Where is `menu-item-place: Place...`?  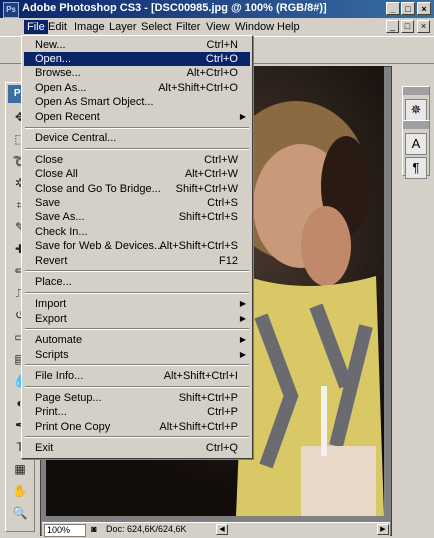
menu-item-place: Place... is located at coordinates (137, 282).